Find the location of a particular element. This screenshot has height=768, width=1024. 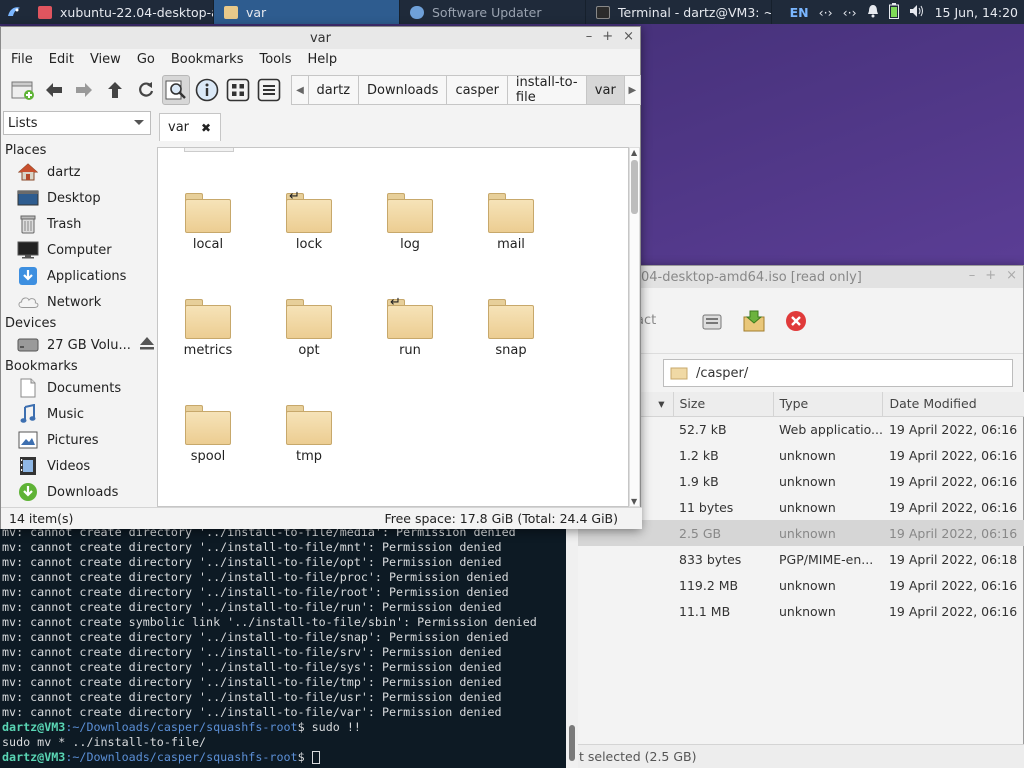

scroll-down-icon: ▼ is located at coordinates (634, 501).